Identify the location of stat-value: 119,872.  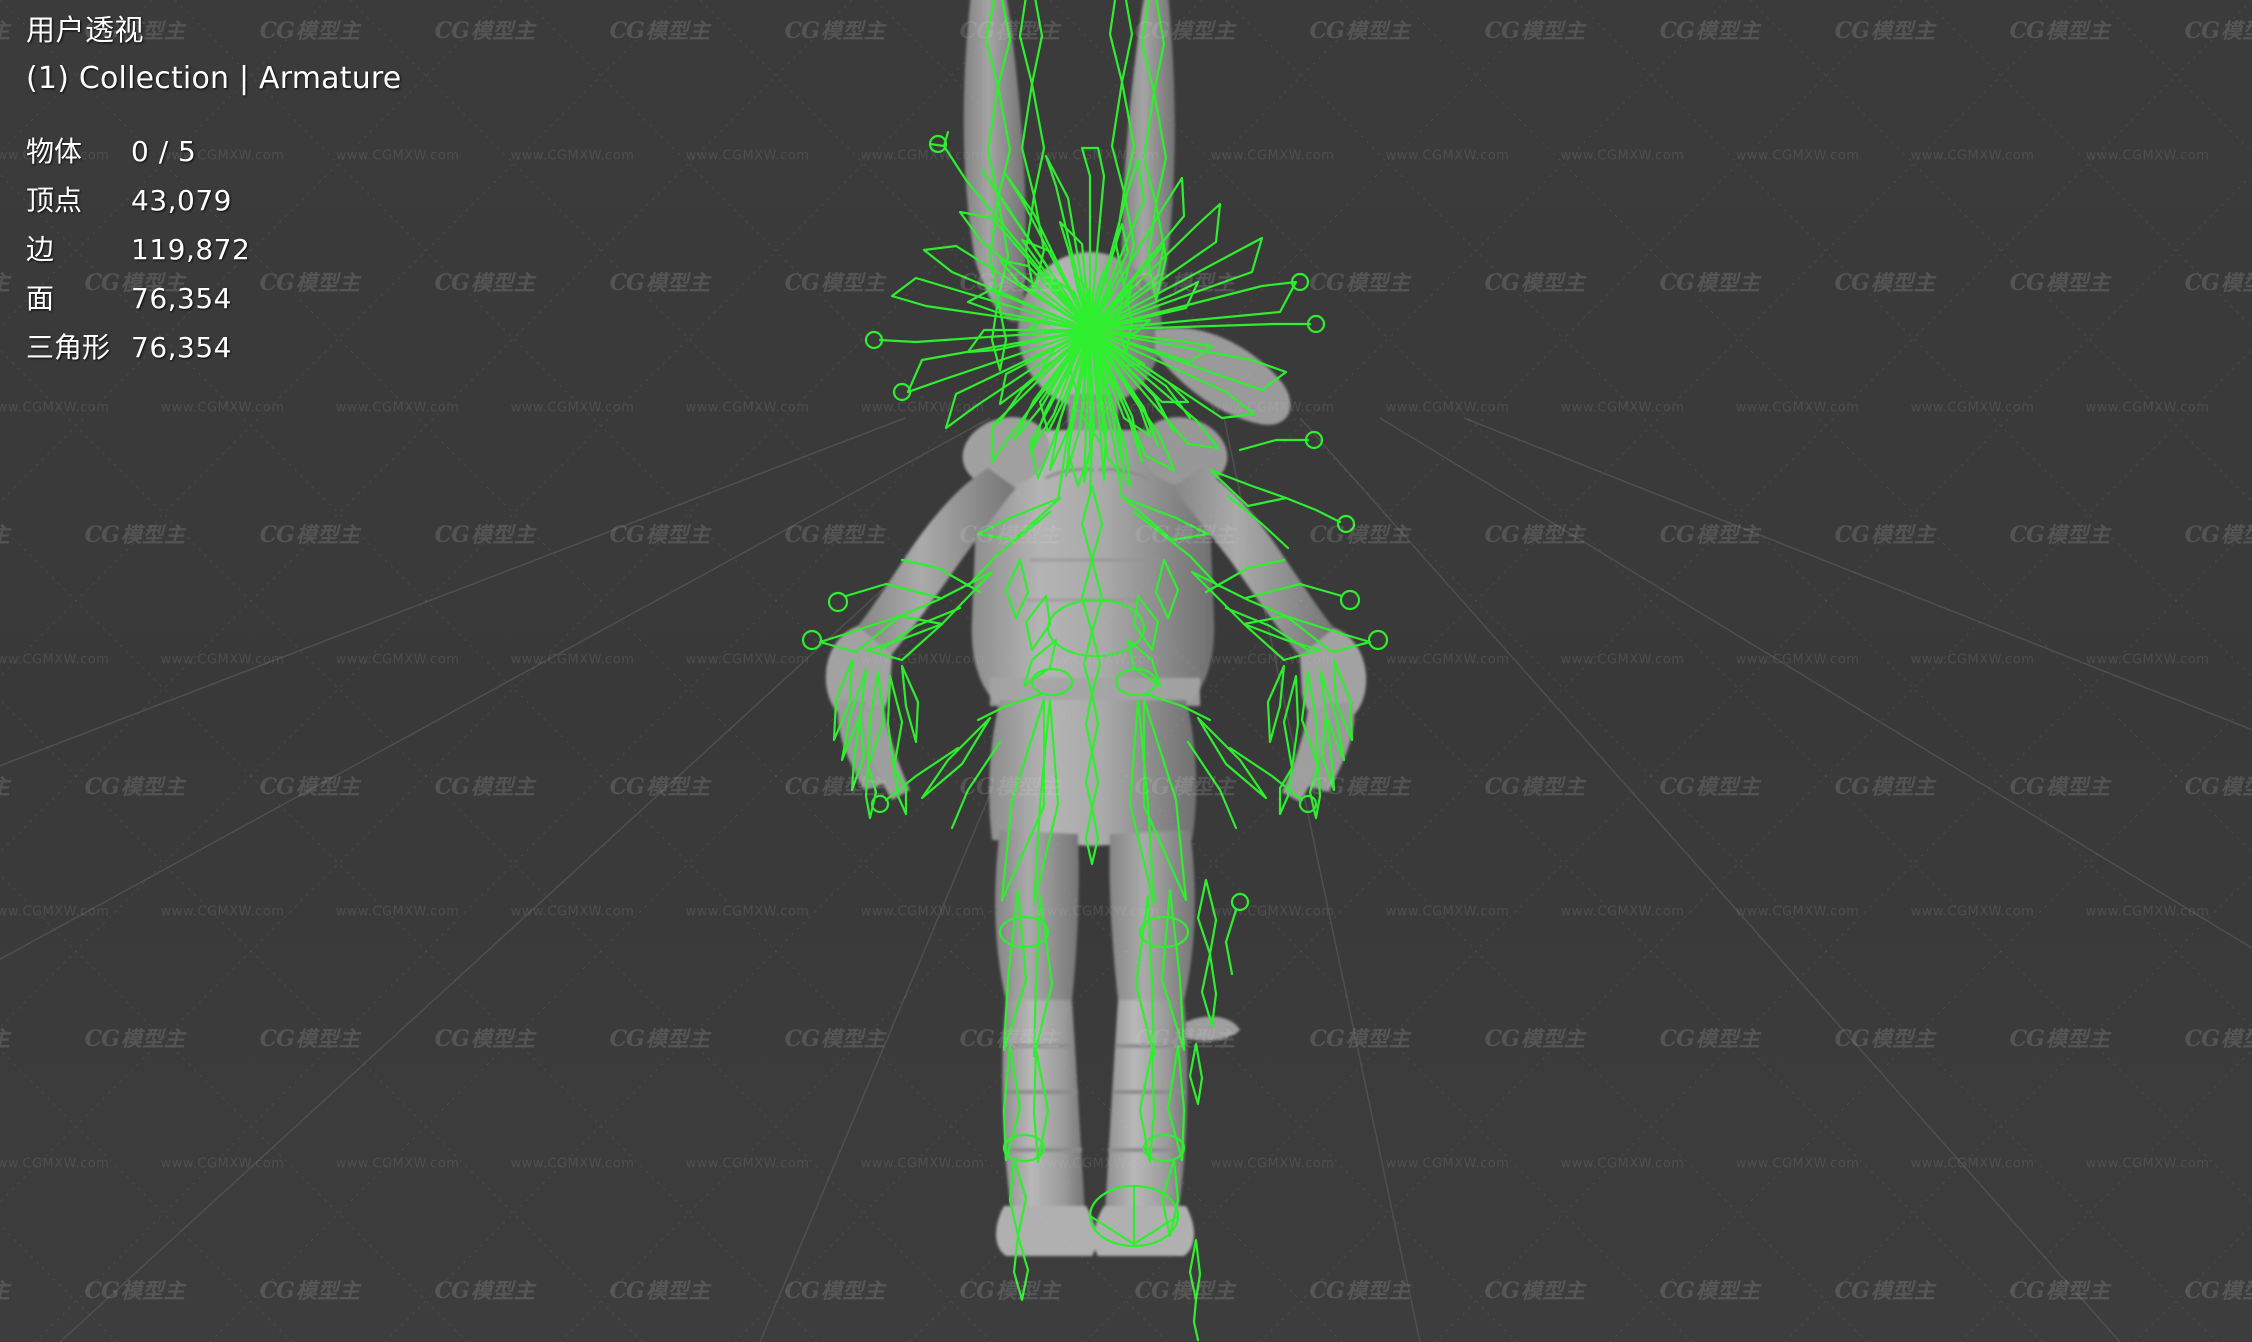
(191, 249).